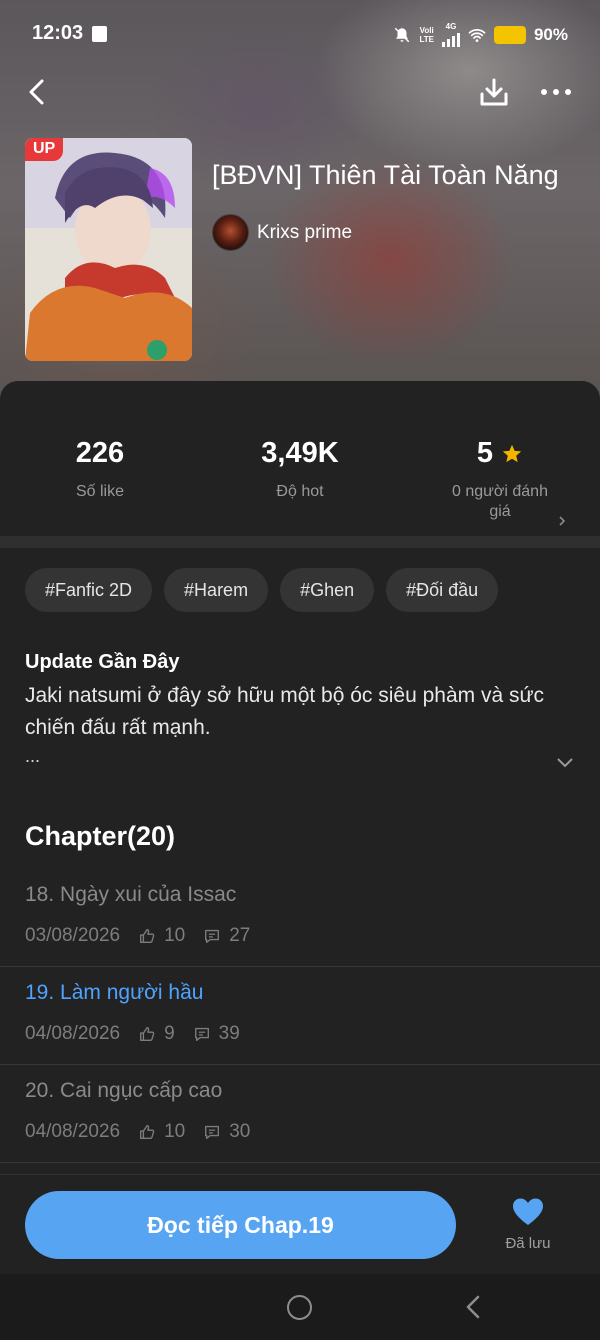  Describe the element at coordinates (100, 836) in the screenshot. I see `chapter-heading: Chapter(20)` at that location.